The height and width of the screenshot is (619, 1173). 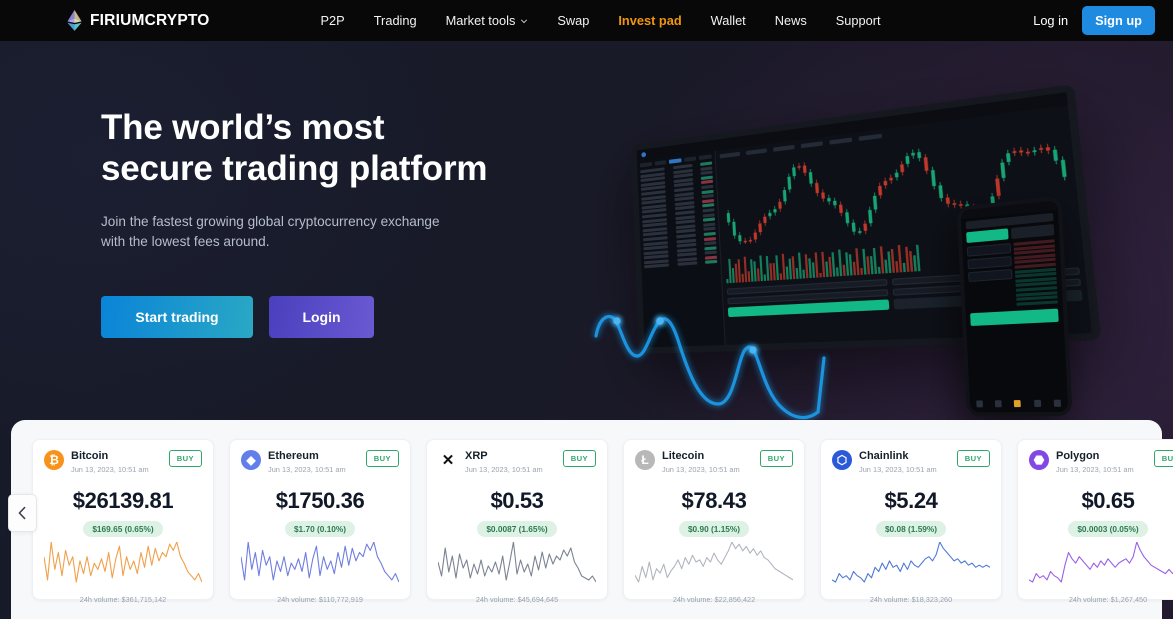 I want to click on hero-buttons: Start trading Login, so click(x=336, y=317).